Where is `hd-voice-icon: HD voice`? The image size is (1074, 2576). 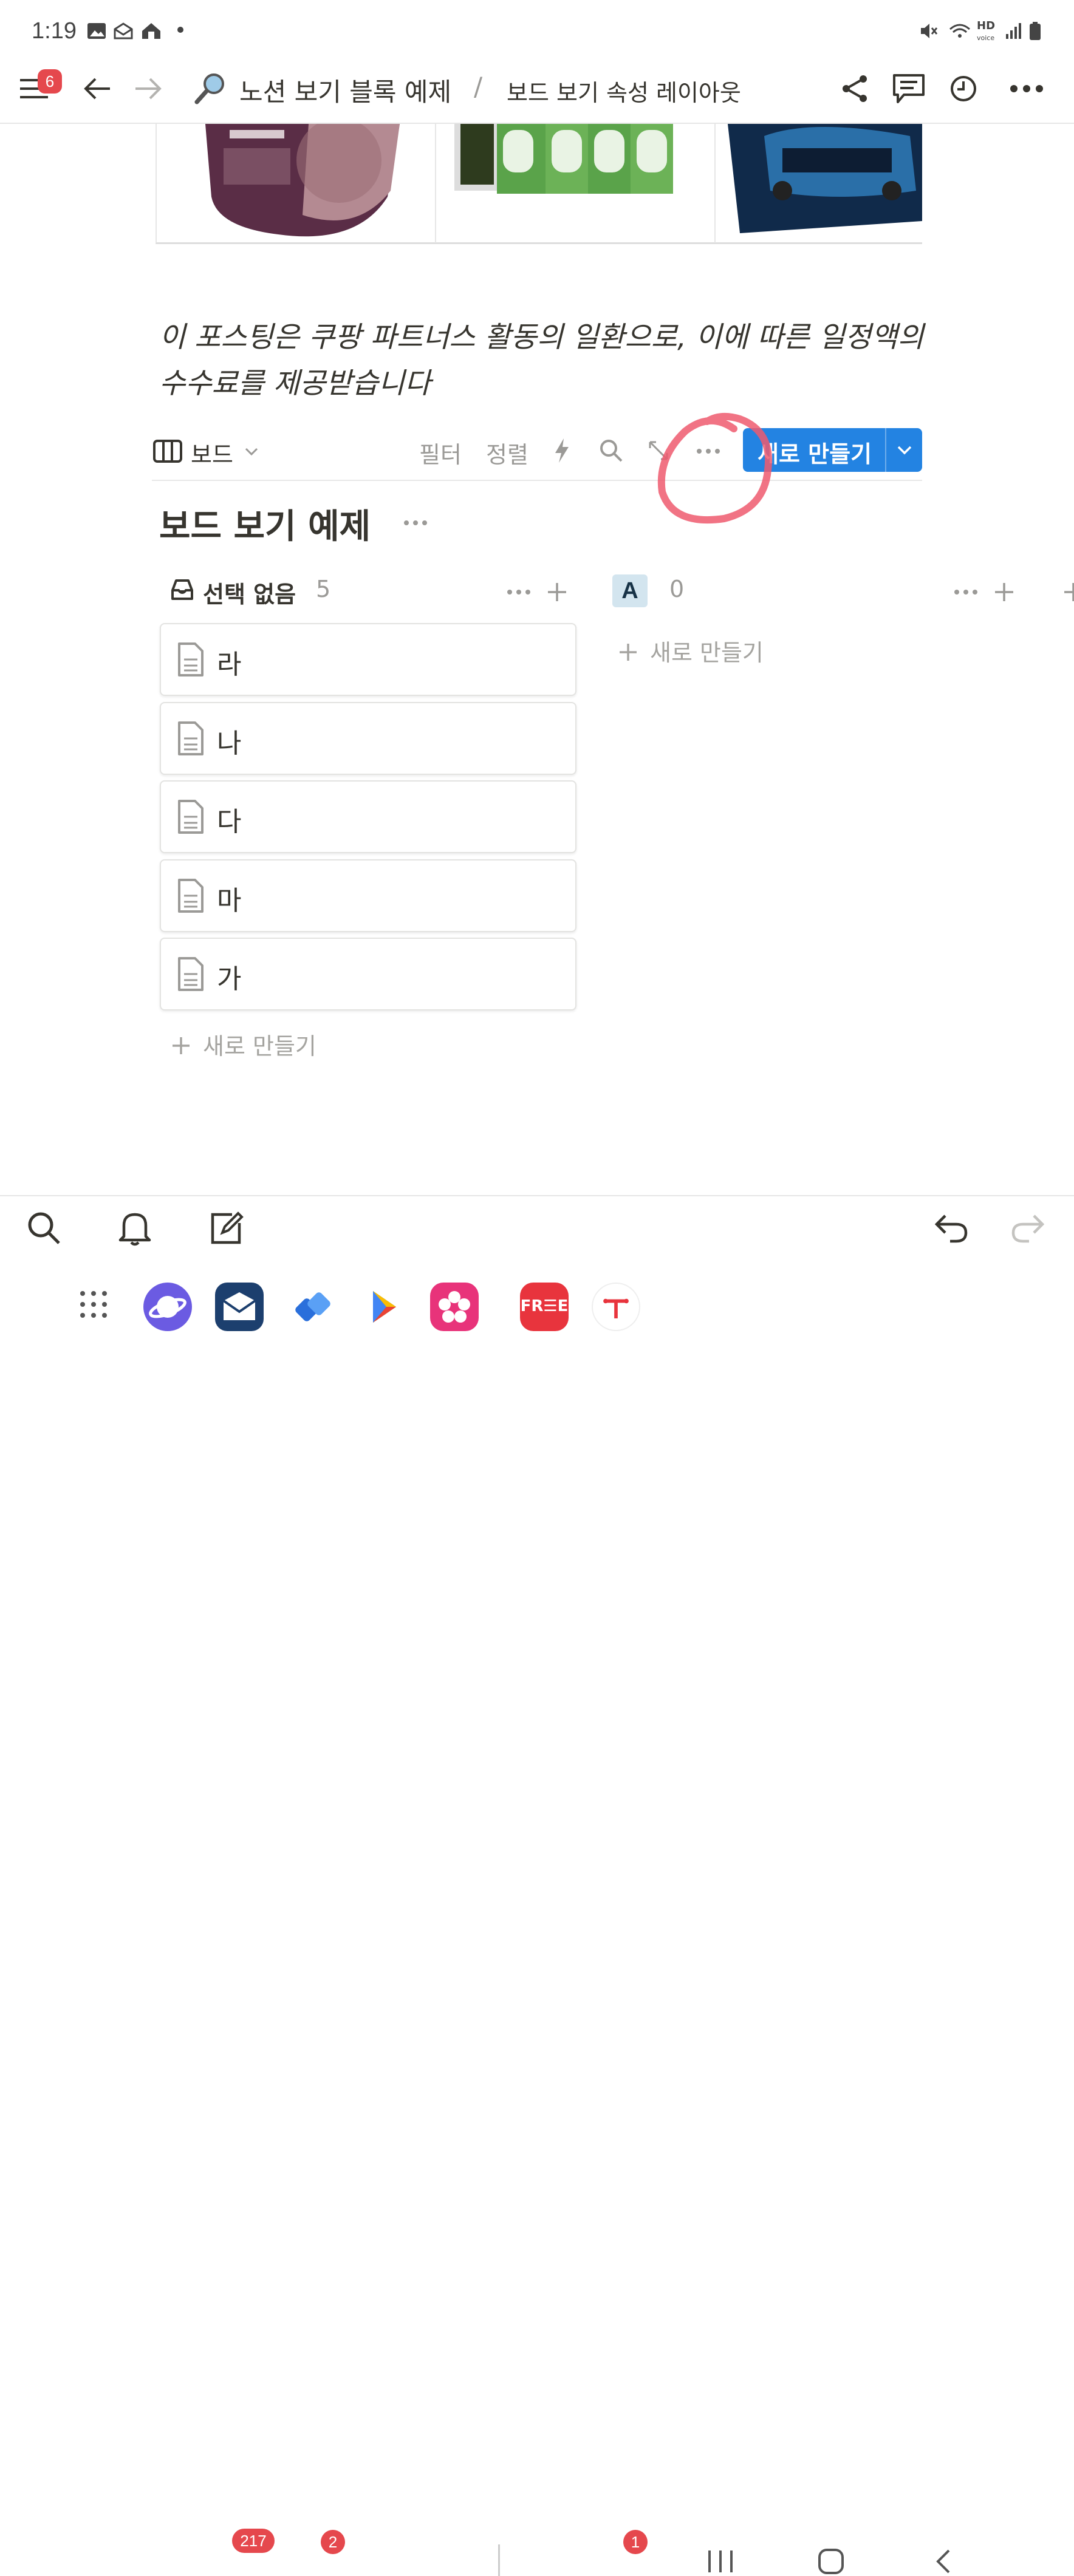
hd-voice-icon: HD voice is located at coordinates (986, 31).